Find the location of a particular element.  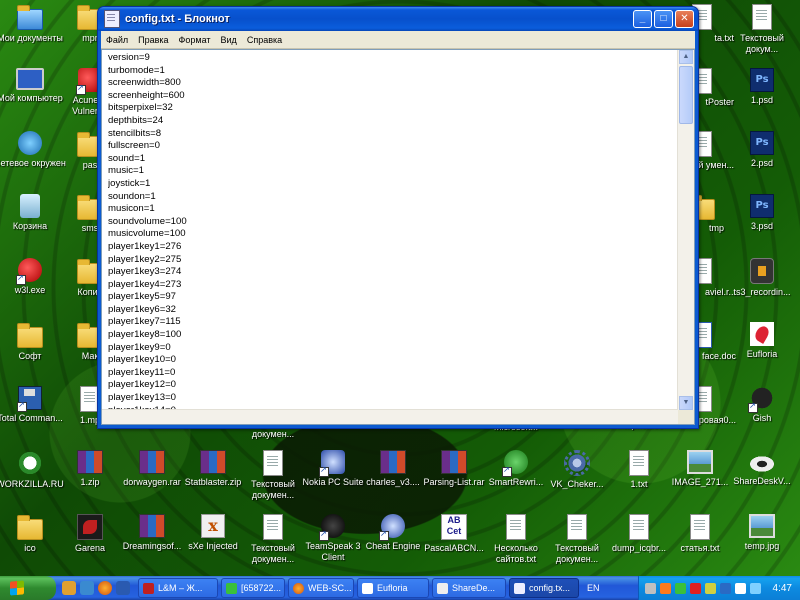

my-documents-icon is located at coordinates (30, 17).